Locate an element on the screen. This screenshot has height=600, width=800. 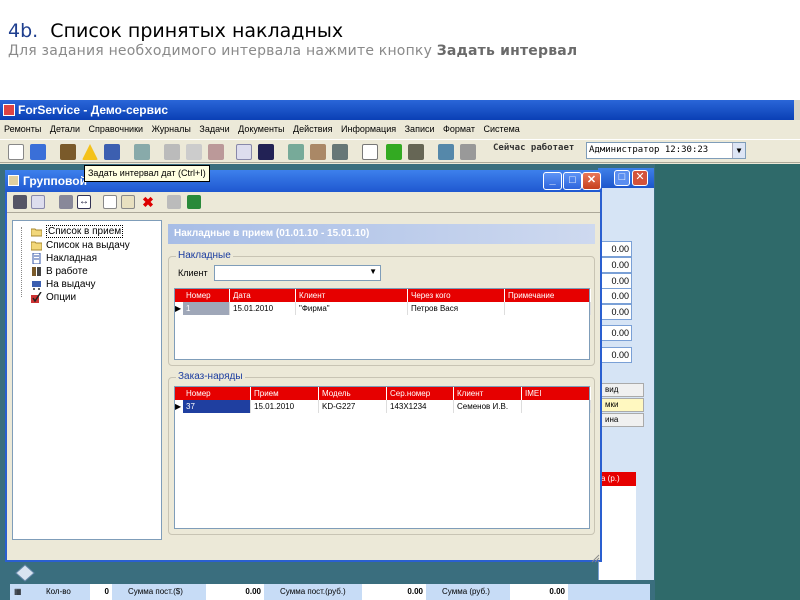
table-cell: 143X1234 is located at coordinates (420, 406).